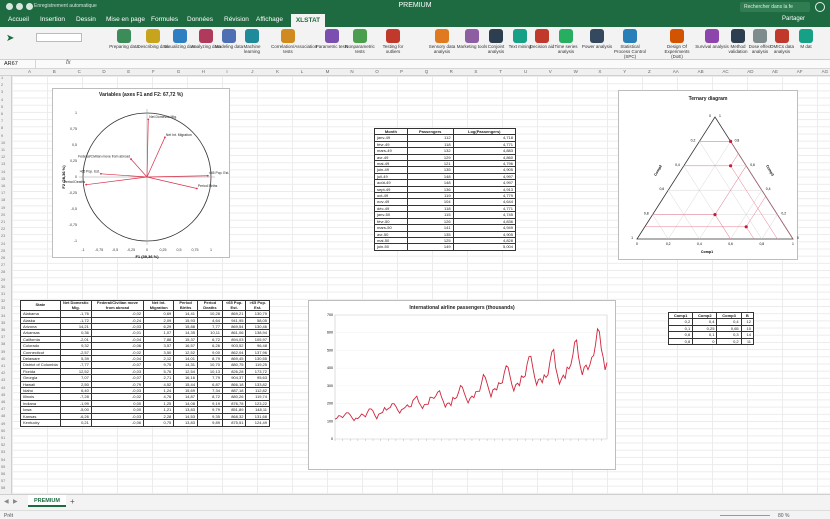 The width and height of the screenshot is (830, 519). Describe the element at coordinates (550, 71) in the screenshot. I see `col-V: V` at that location.